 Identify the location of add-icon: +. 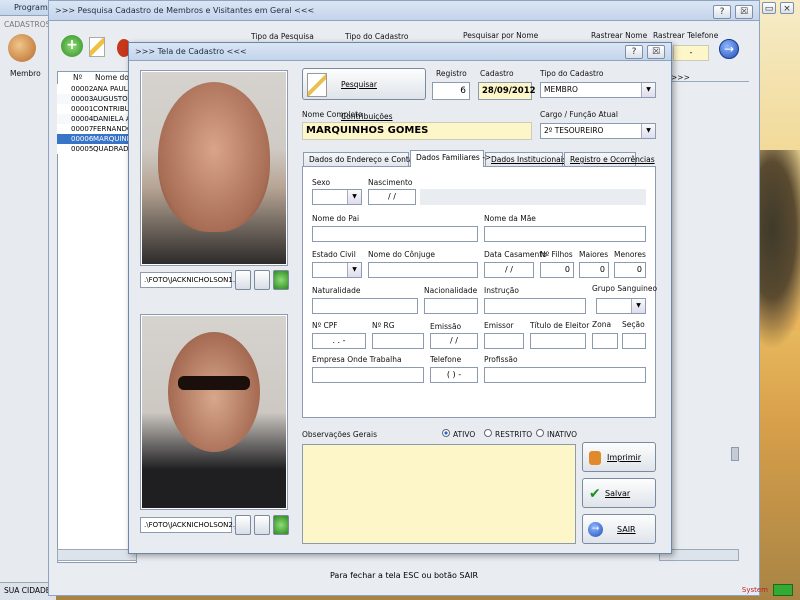
(72, 46).